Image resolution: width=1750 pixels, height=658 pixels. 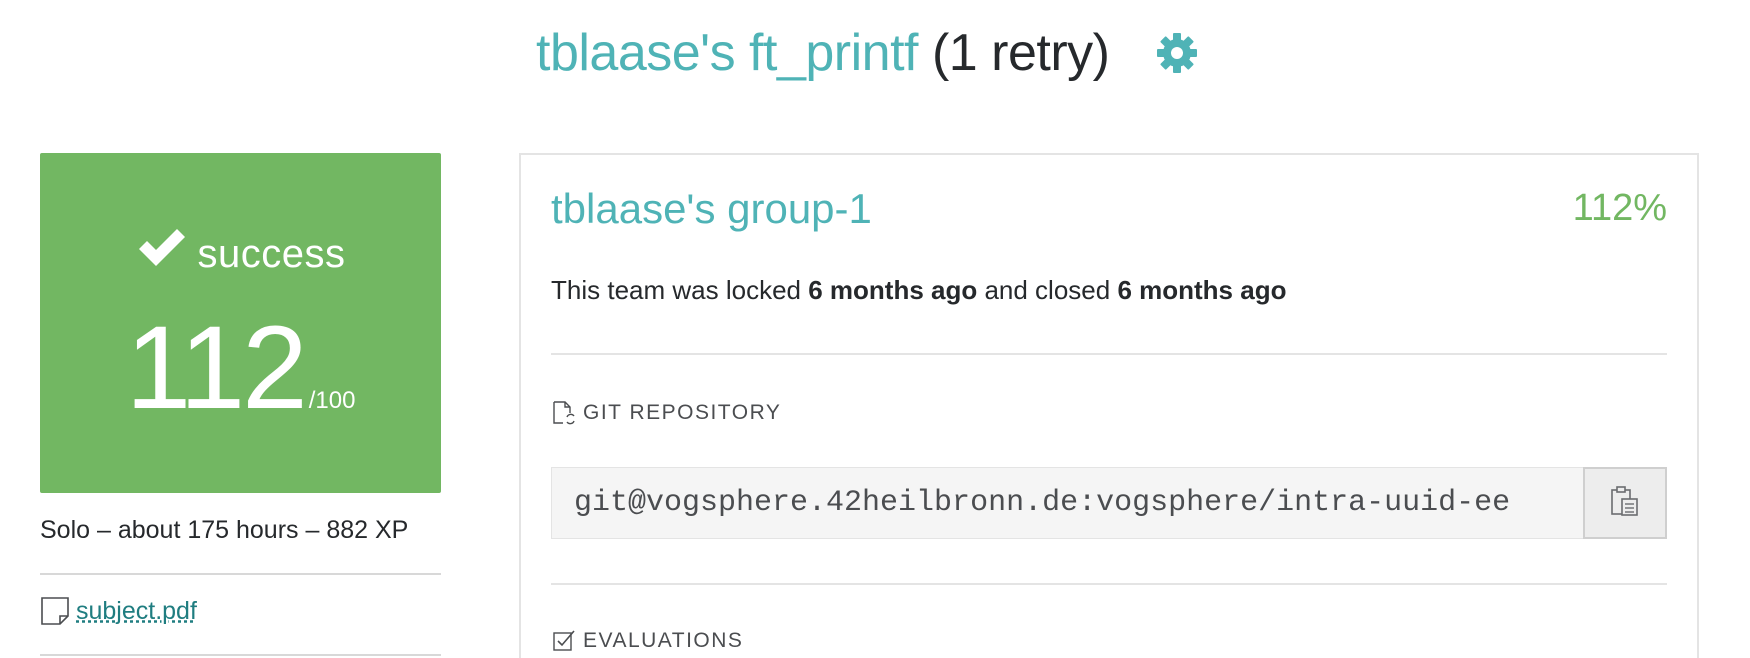 I want to click on project-title: tblaase's ft_printf, so click(x=727, y=53).